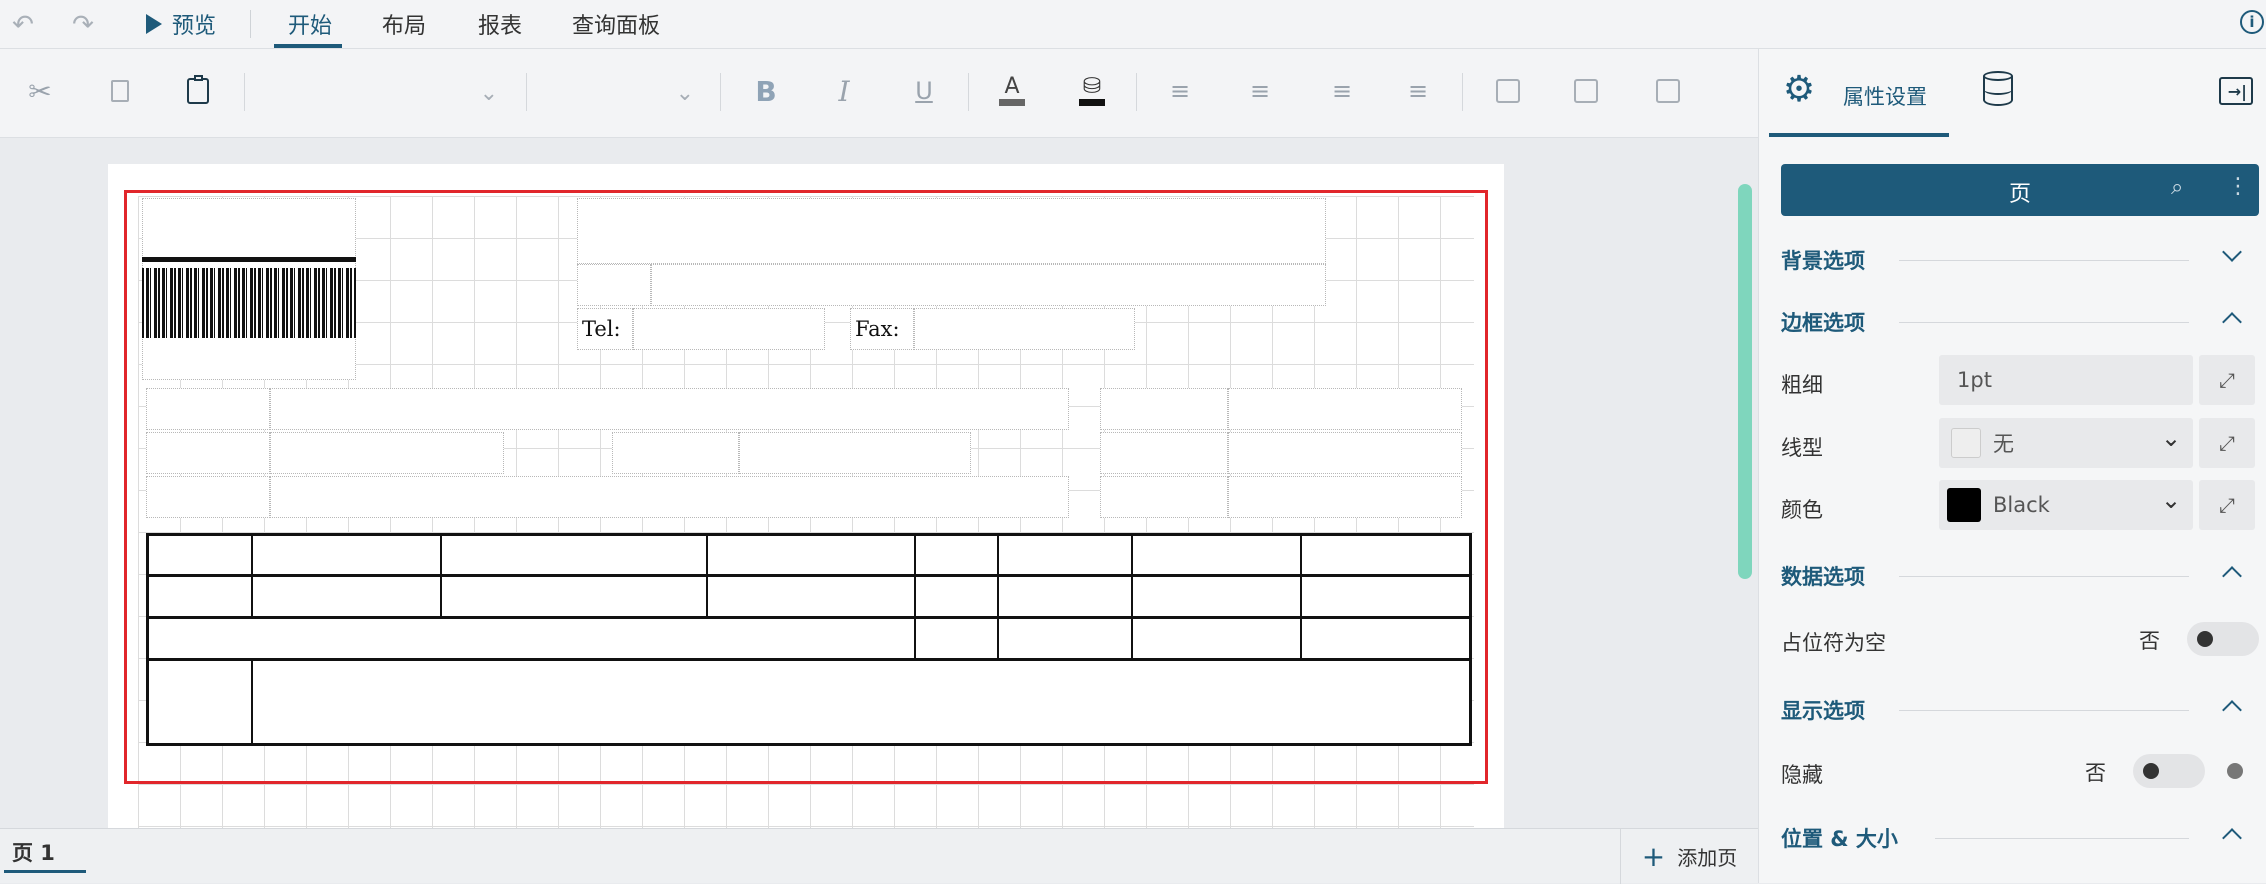  What do you see at coordinates (250, 24) in the screenshot?
I see `menu-divider` at bounding box center [250, 24].